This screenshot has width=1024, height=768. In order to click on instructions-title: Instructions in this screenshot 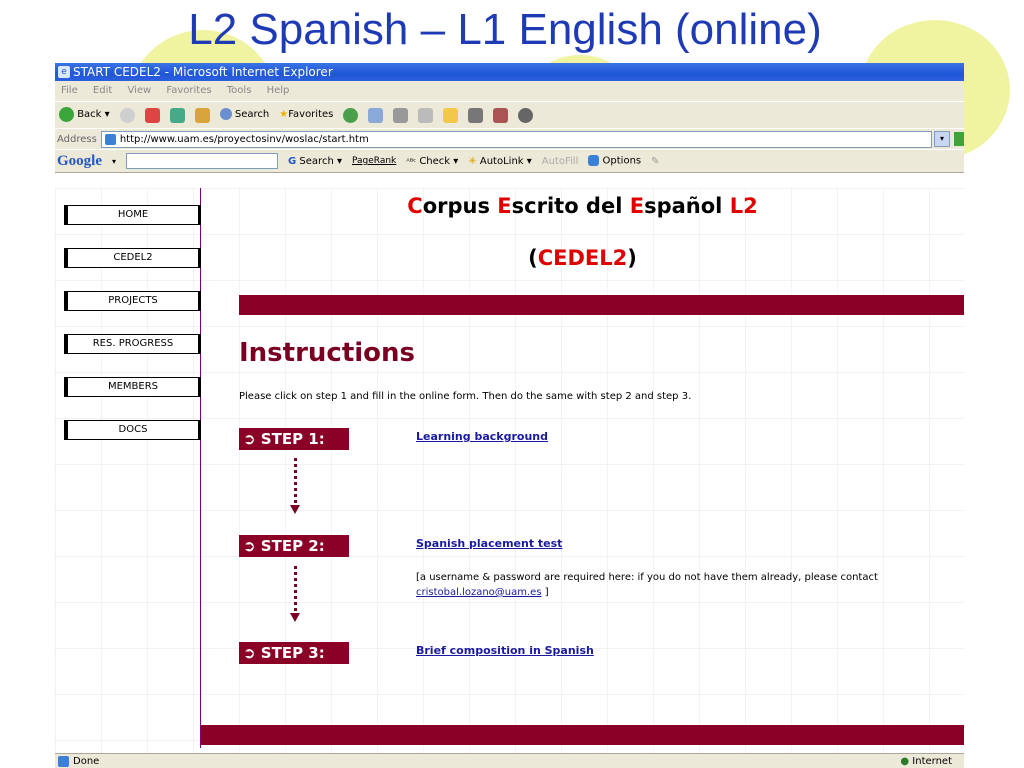, I will do `click(327, 353)`.